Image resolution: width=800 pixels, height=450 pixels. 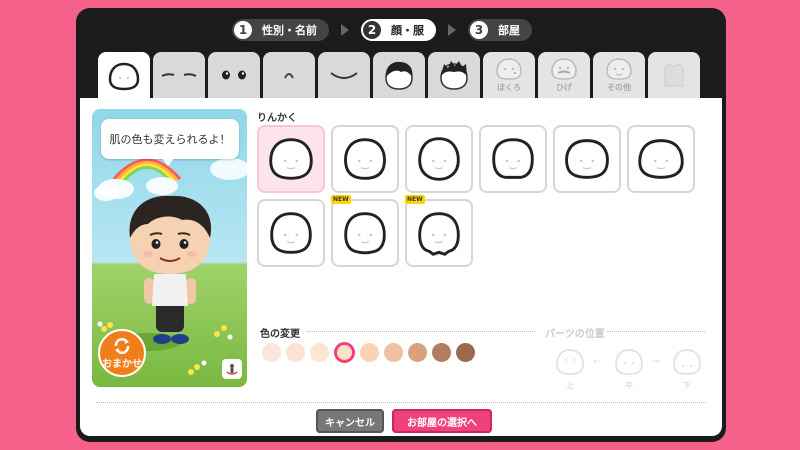 What do you see at coordinates (372, 30) in the screenshot?
I see `step-number: 2` at bounding box center [372, 30].